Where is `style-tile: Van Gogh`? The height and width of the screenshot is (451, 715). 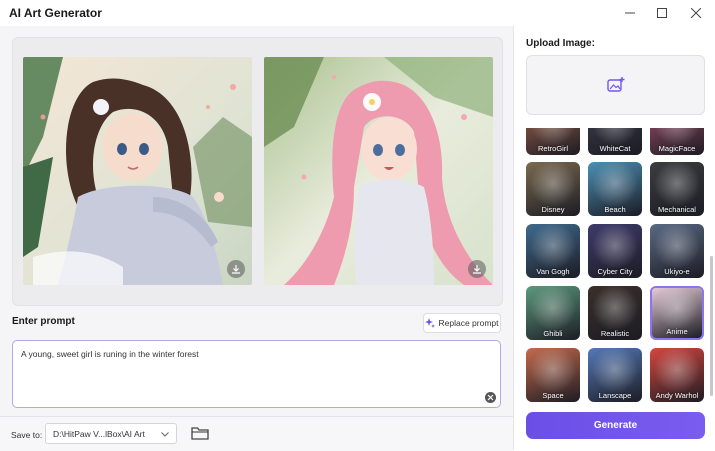 style-tile: Van Gogh is located at coordinates (553, 251).